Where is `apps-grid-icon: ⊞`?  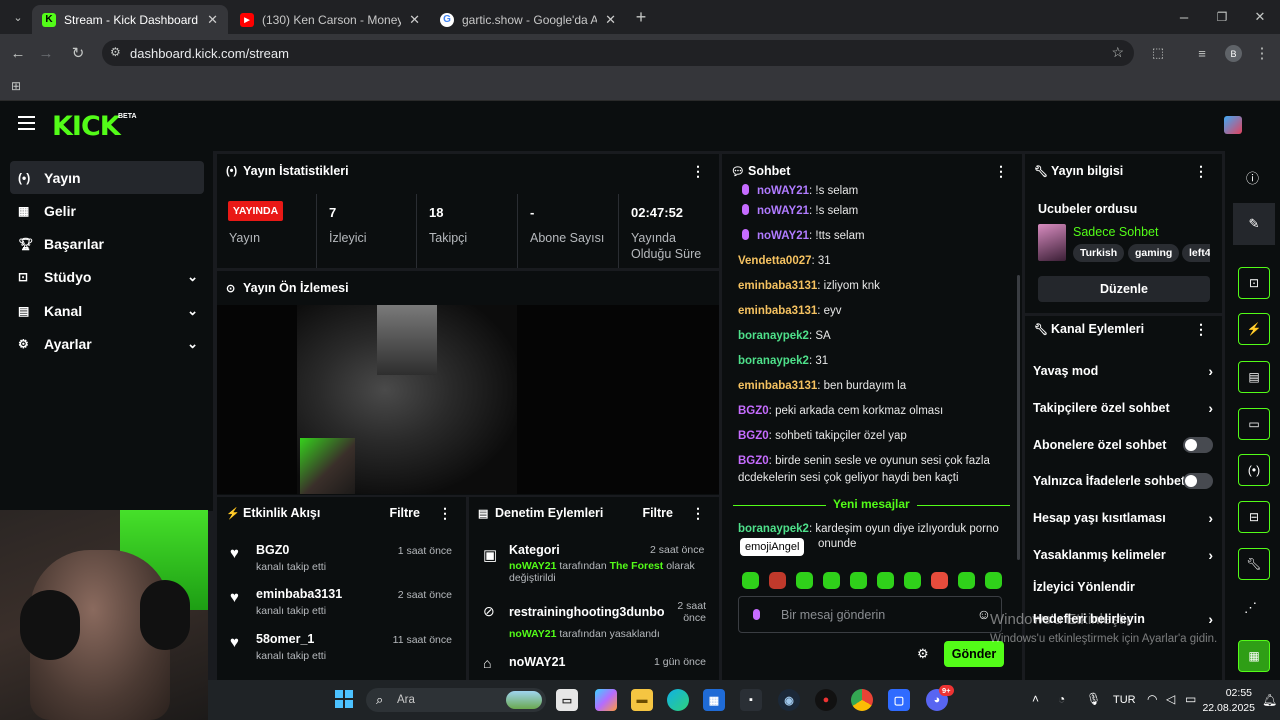
apps-grid-icon: ⊞ is located at coordinates (16, 86).